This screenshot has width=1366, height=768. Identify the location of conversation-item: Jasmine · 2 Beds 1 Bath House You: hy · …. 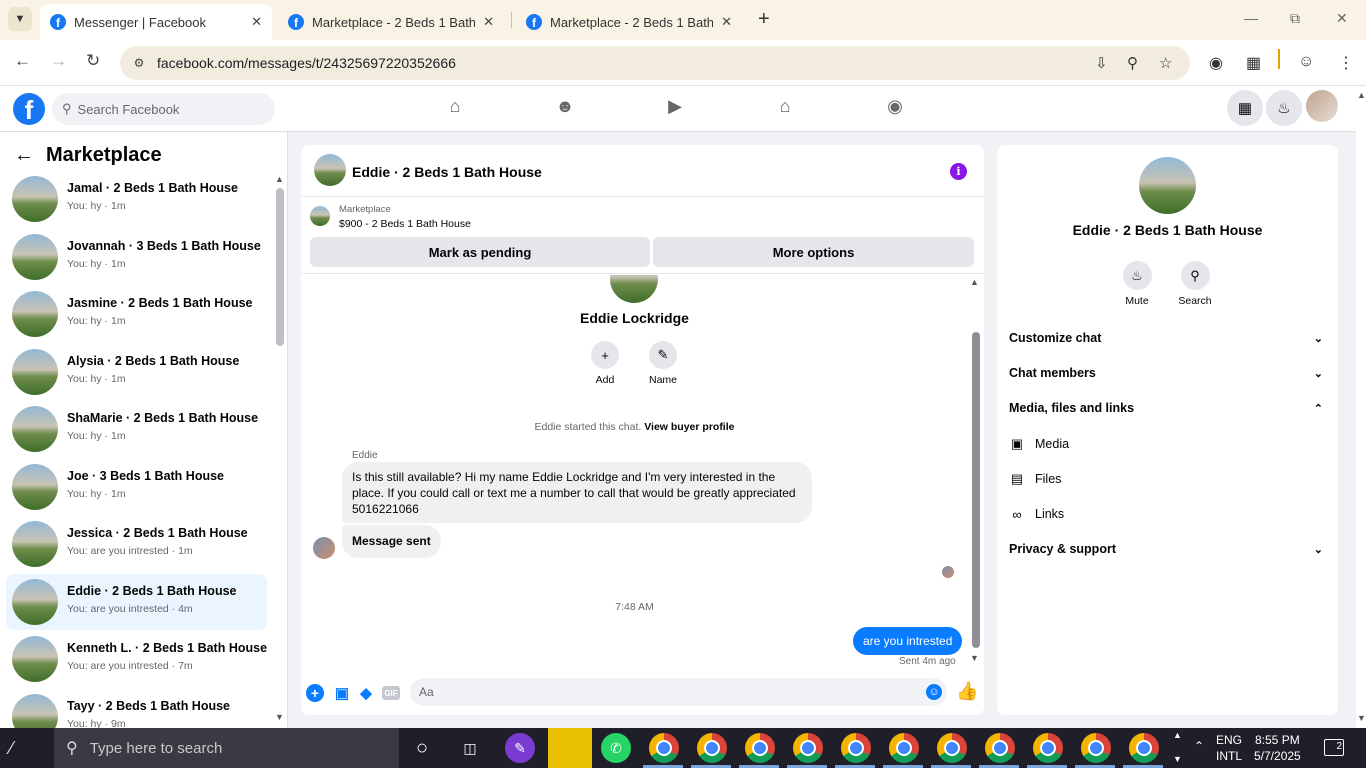
(136, 314).